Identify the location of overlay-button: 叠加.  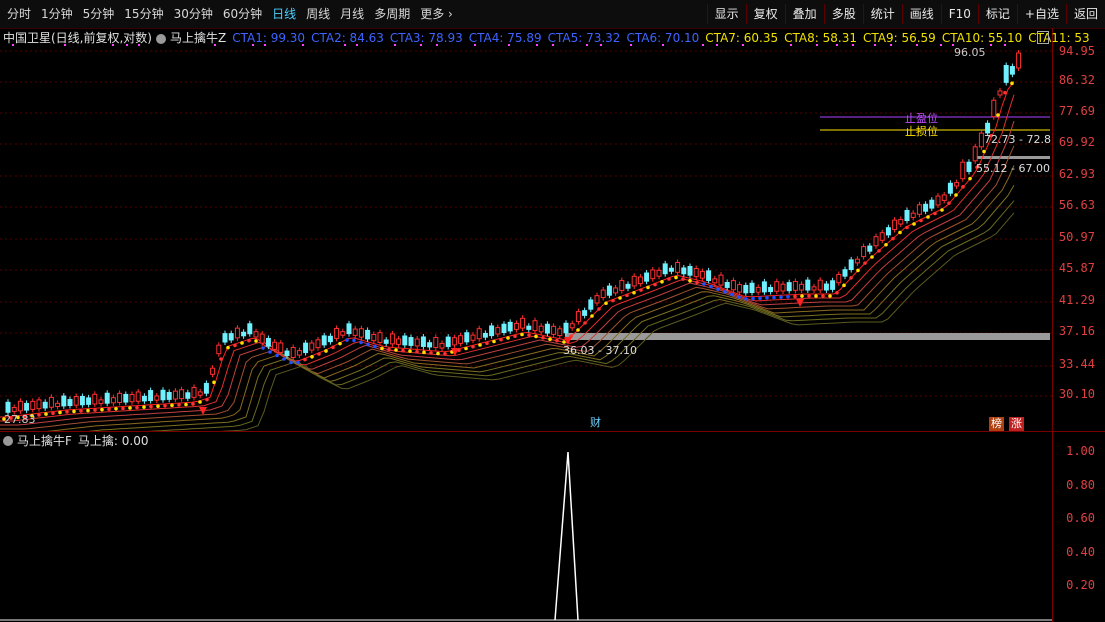
(804, 14).